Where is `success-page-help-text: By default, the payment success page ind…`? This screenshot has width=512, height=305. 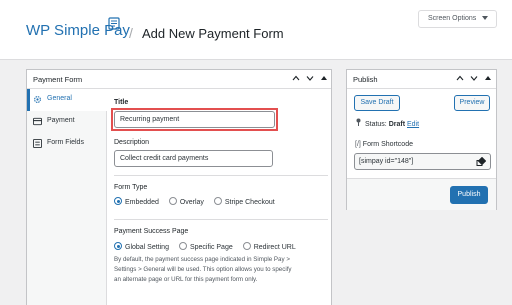
success-page-help-text: By default, the payment success page ind… is located at coordinates (203, 269).